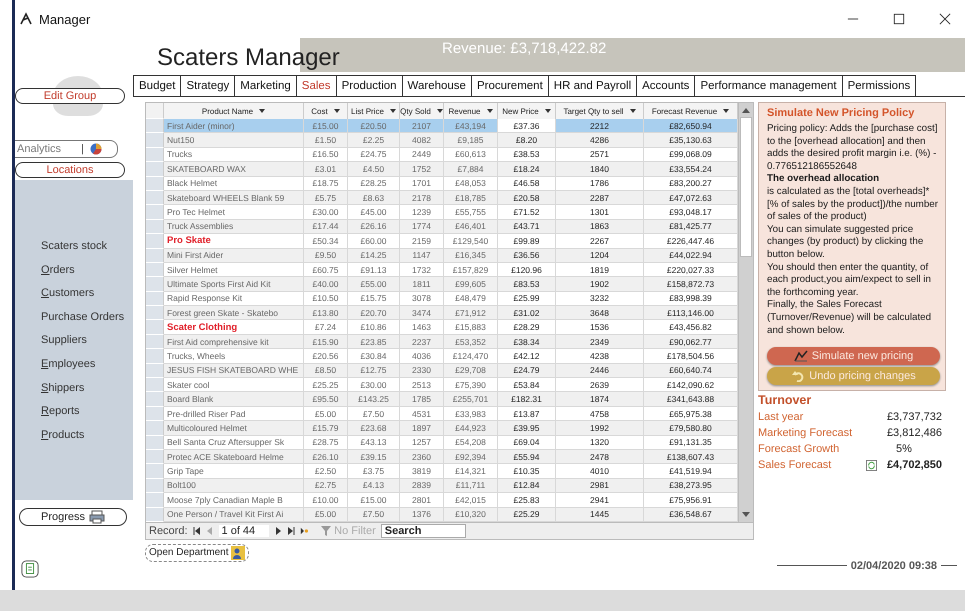  Describe the element at coordinates (442, 169) in the screenshot. I see `table-row: SKATEBOARD WAX £3.01 £4.50 1752 £7,884 £18.24 1840 £33,554.24` at that location.